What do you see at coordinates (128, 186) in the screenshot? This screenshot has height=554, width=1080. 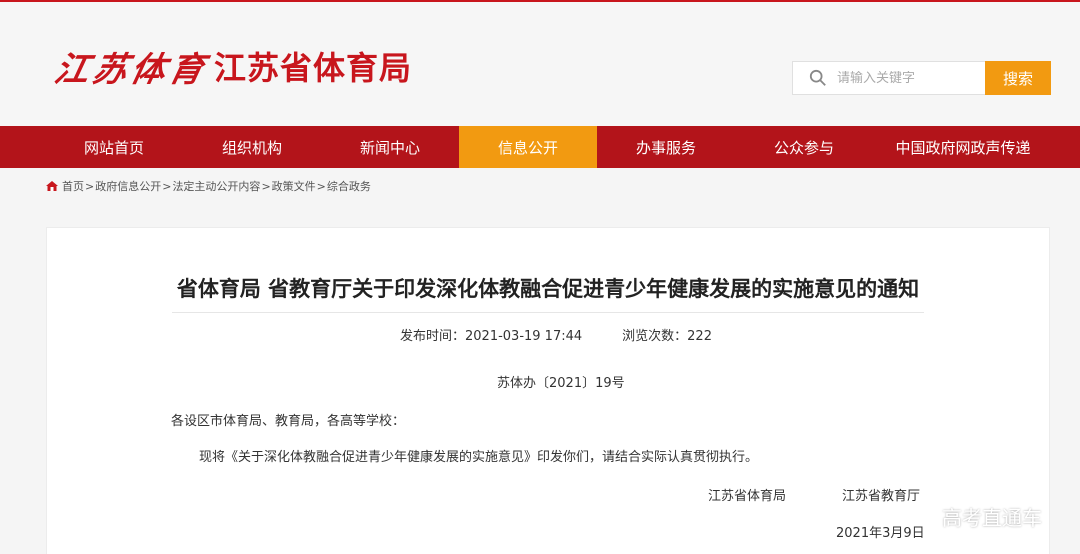 I see `breadcrumb-gov-info: 政府信息公开` at bounding box center [128, 186].